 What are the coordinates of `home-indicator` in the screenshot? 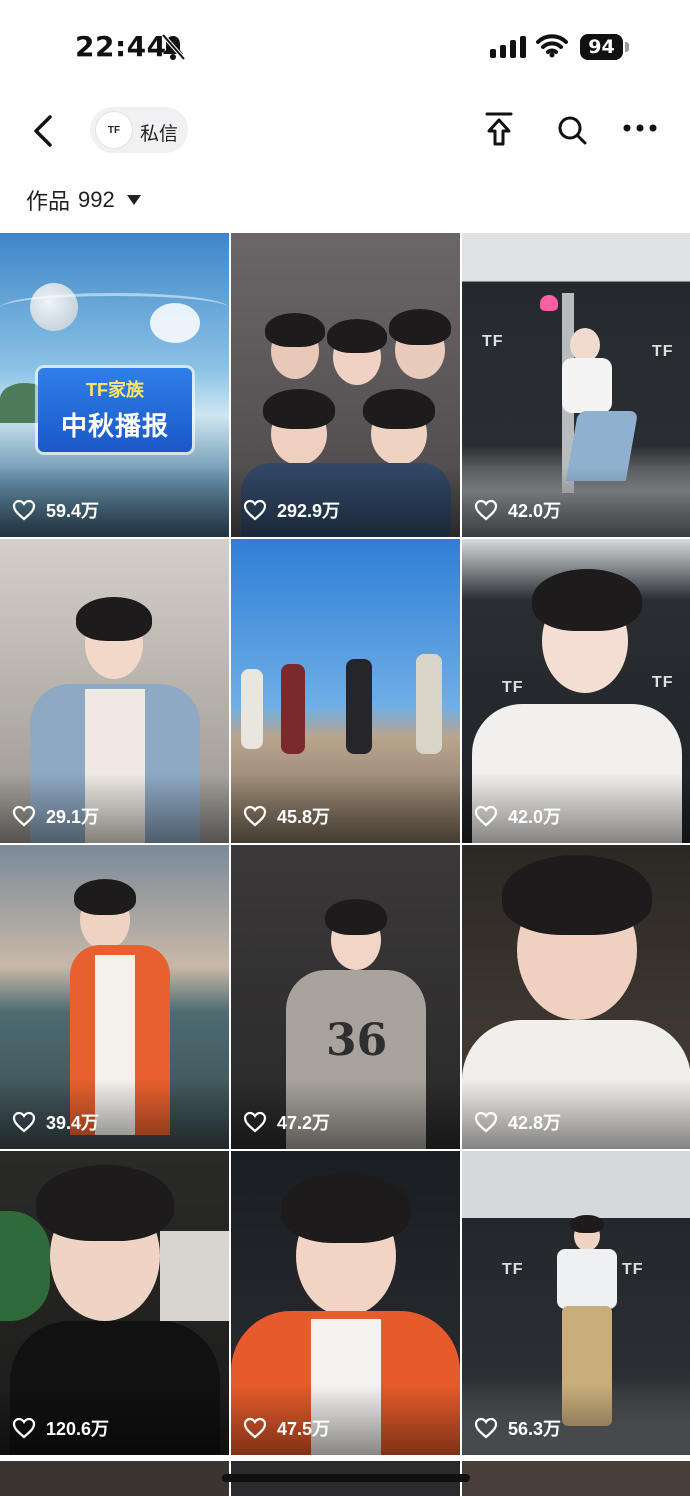 It's located at (346, 1478).